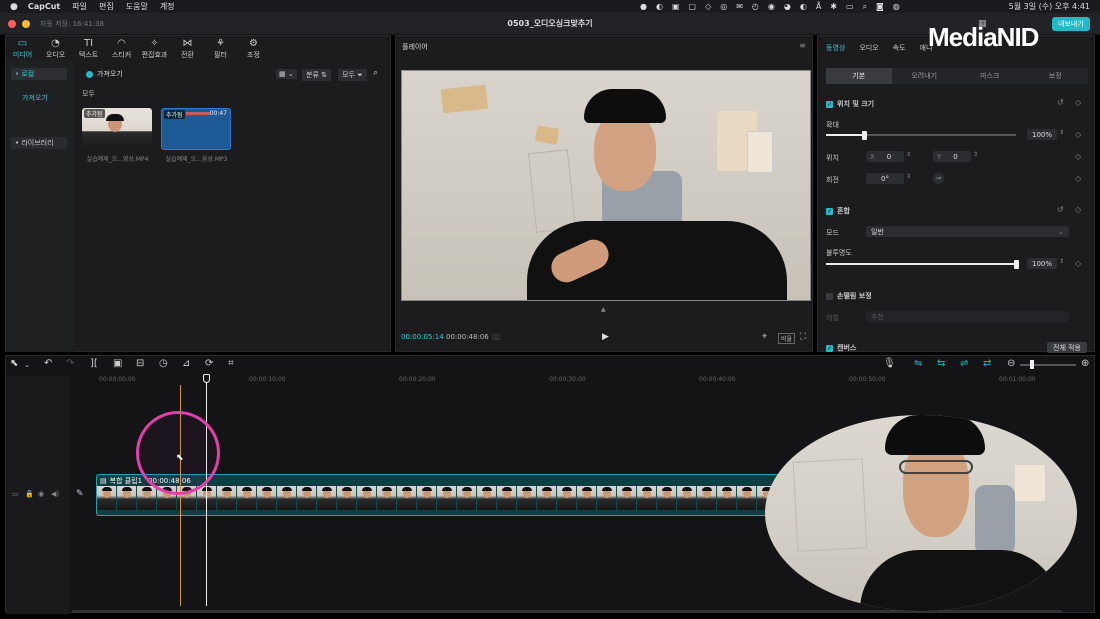  Describe the element at coordinates (990, 76) in the screenshot. I see `subtab-mask: 마스크` at that location.